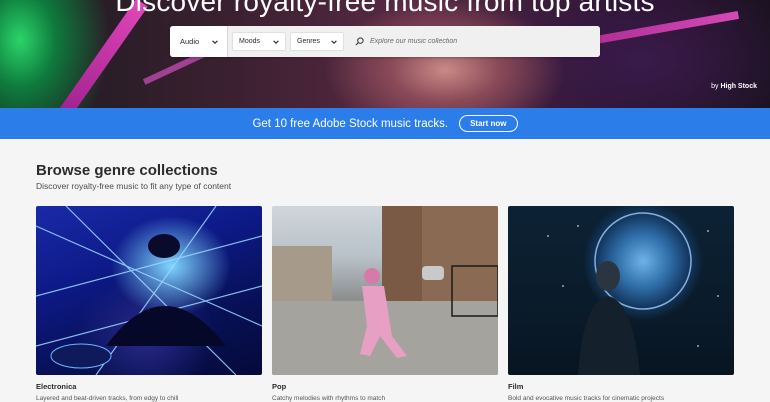 The image size is (770, 402). What do you see at coordinates (359, 41) in the screenshot?
I see `search-icon` at bounding box center [359, 41].